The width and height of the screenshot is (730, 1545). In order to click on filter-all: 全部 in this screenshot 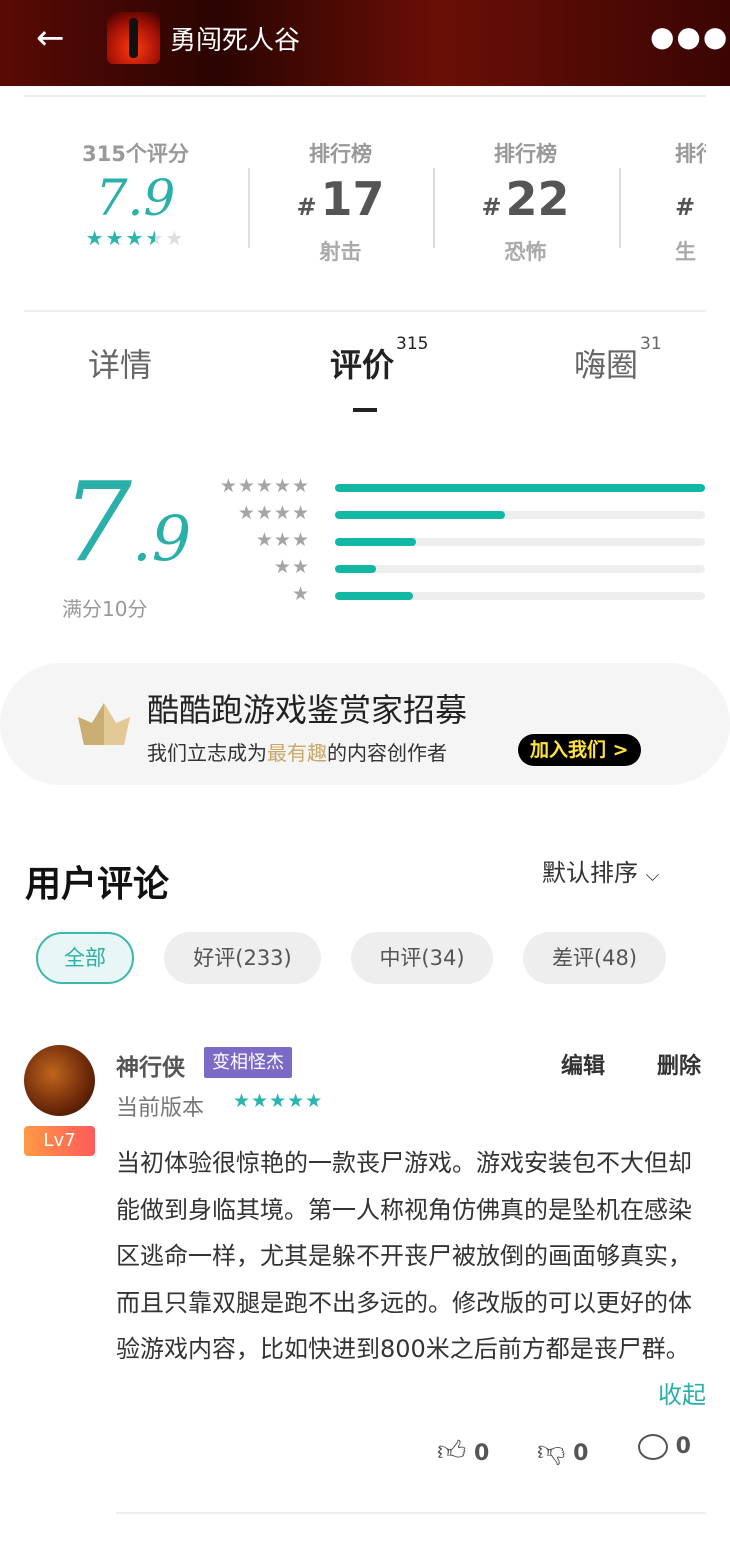, I will do `click(85, 958)`.